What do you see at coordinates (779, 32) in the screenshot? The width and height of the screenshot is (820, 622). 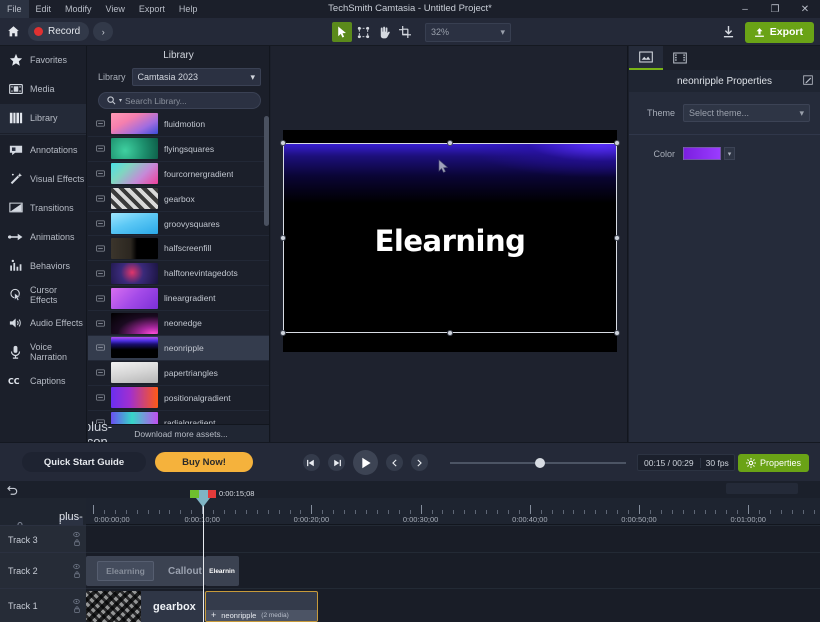 I see `export-button: Export` at bounding box center [779, 32].